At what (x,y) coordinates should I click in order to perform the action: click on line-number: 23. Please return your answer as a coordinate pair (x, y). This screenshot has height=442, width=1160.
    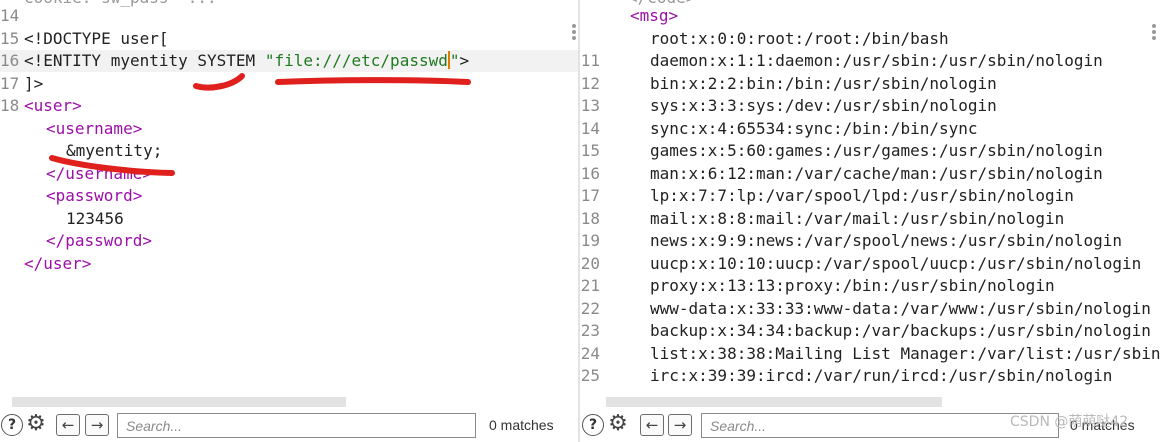
    Looking at the image, I should click on (590, 330).